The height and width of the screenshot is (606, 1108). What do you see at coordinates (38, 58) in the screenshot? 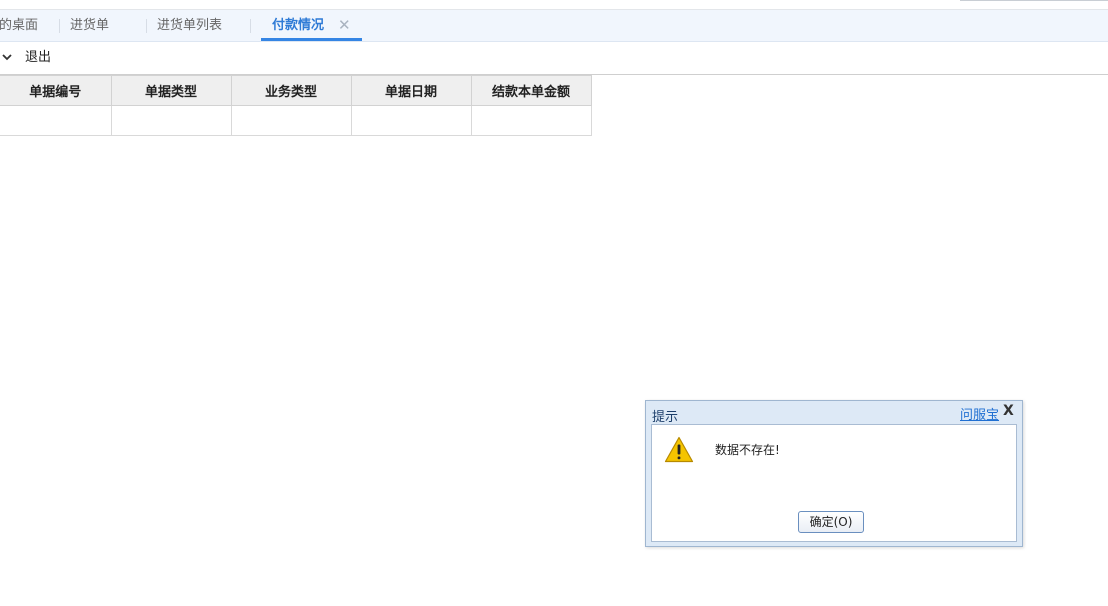
I see `exit-button: 退出` at bounding box center [38, 58].